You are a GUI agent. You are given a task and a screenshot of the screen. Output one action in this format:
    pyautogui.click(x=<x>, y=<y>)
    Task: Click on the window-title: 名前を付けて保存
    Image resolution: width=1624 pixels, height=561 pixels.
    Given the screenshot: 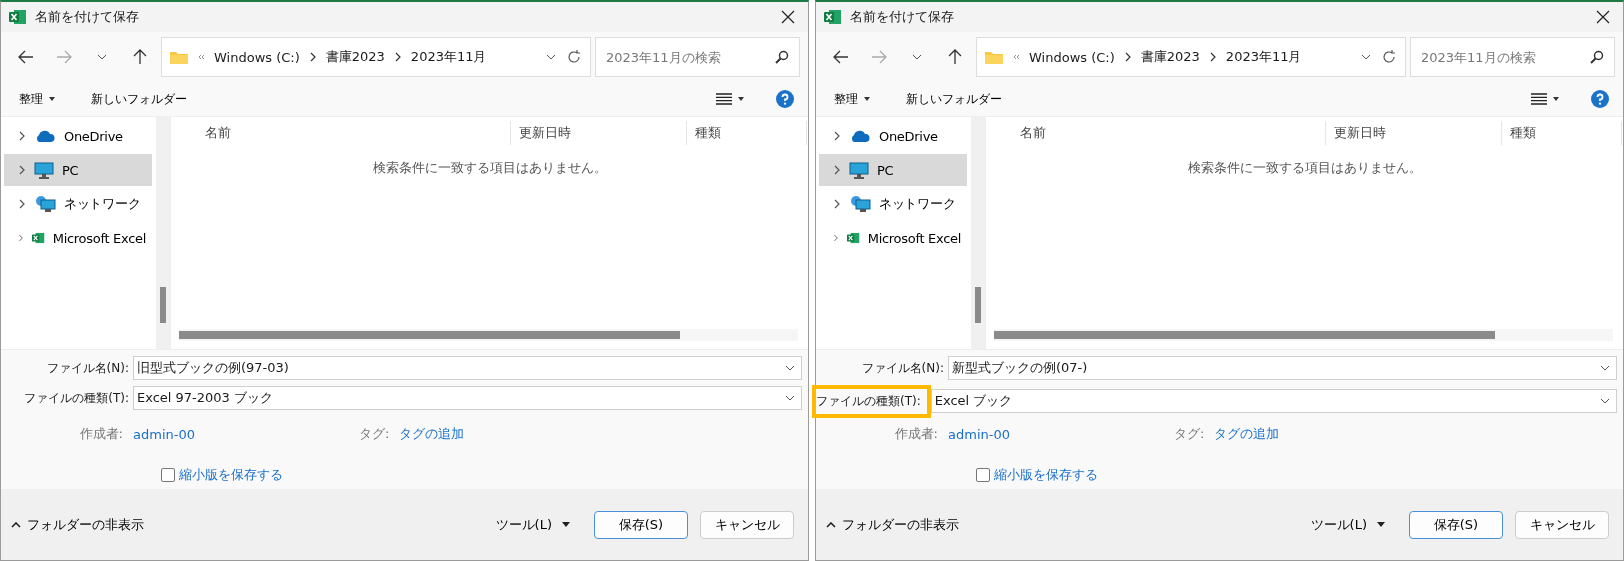 What is the action you would take?
    pyautogui.click(x=902, y=17)
    